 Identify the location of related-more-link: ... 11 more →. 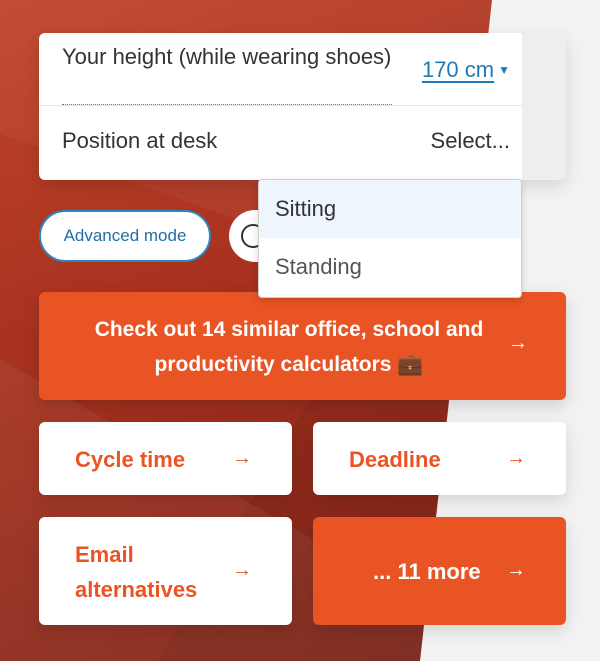
(439, 571).